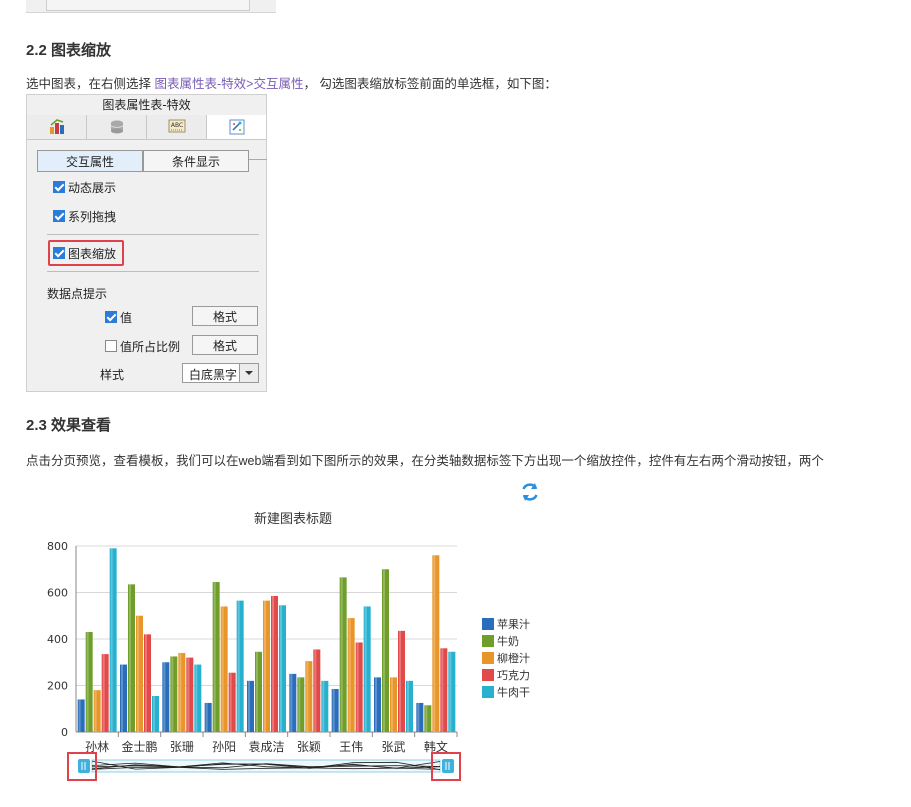 The image size is (911, 807). What do you see at coordinates (139, 746) in the screenshot?
I see `x-tick-label: 金士鹏` at bounding box center [139, 746].